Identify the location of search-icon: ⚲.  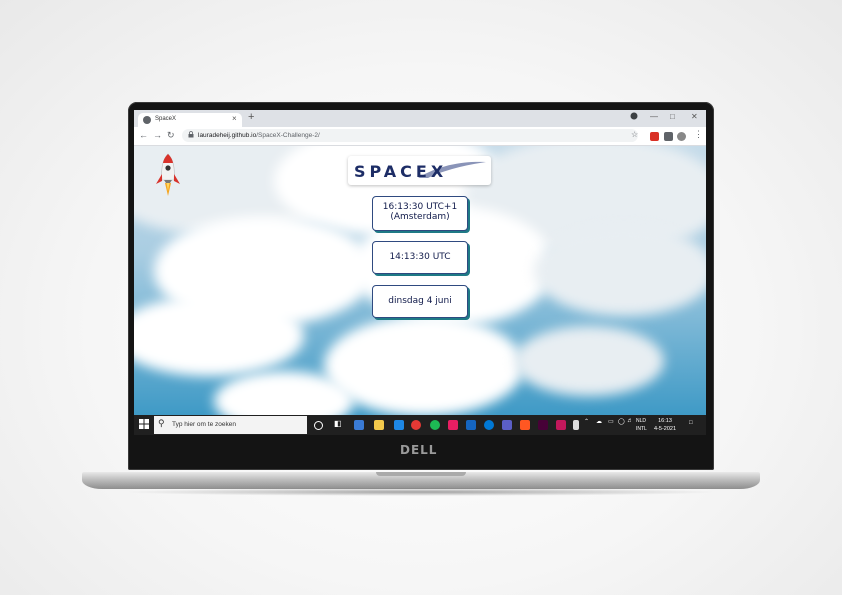
(161, 423).